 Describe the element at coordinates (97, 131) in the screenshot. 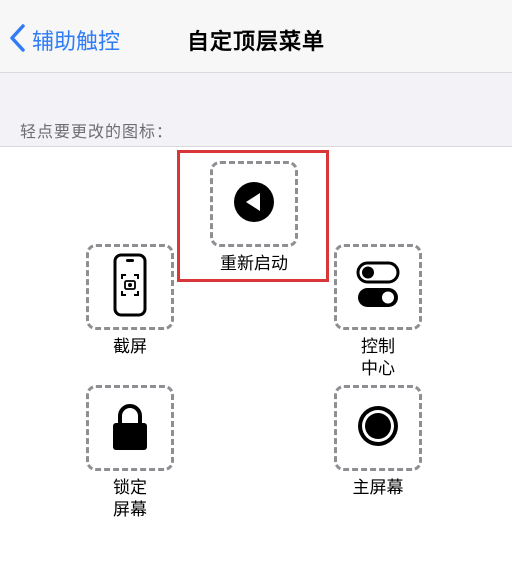

I see `section-label: 轻点要更改的图标：` at that location.